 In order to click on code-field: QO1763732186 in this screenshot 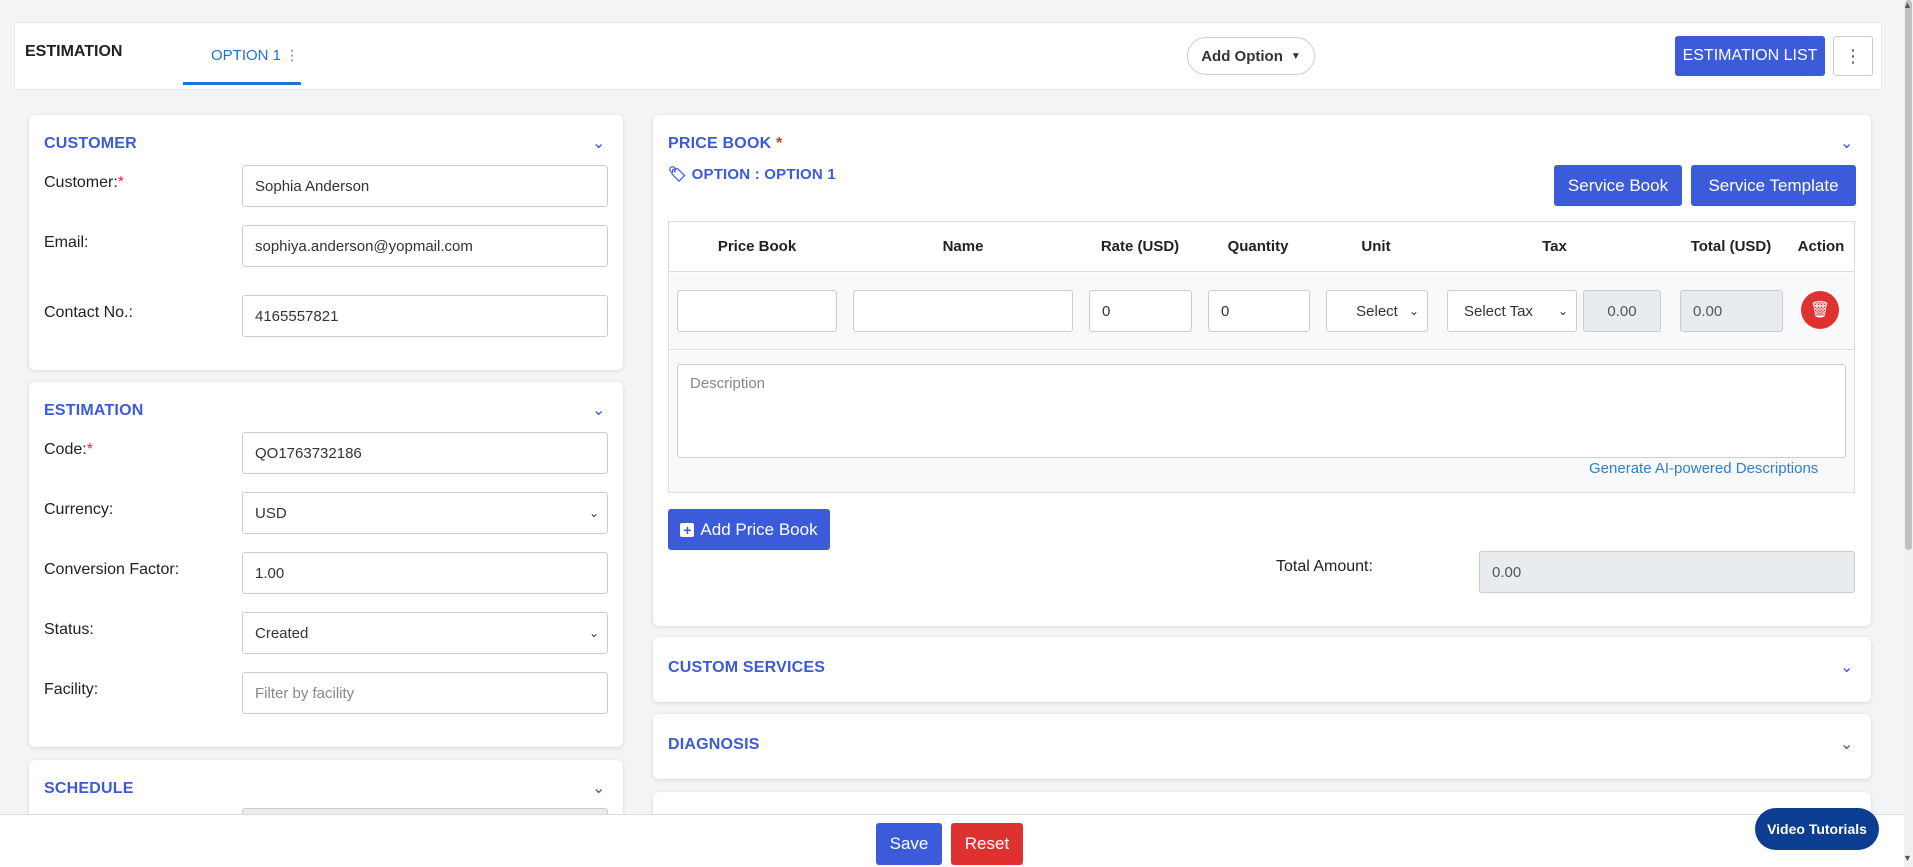, I will do `click(425, 453)`.